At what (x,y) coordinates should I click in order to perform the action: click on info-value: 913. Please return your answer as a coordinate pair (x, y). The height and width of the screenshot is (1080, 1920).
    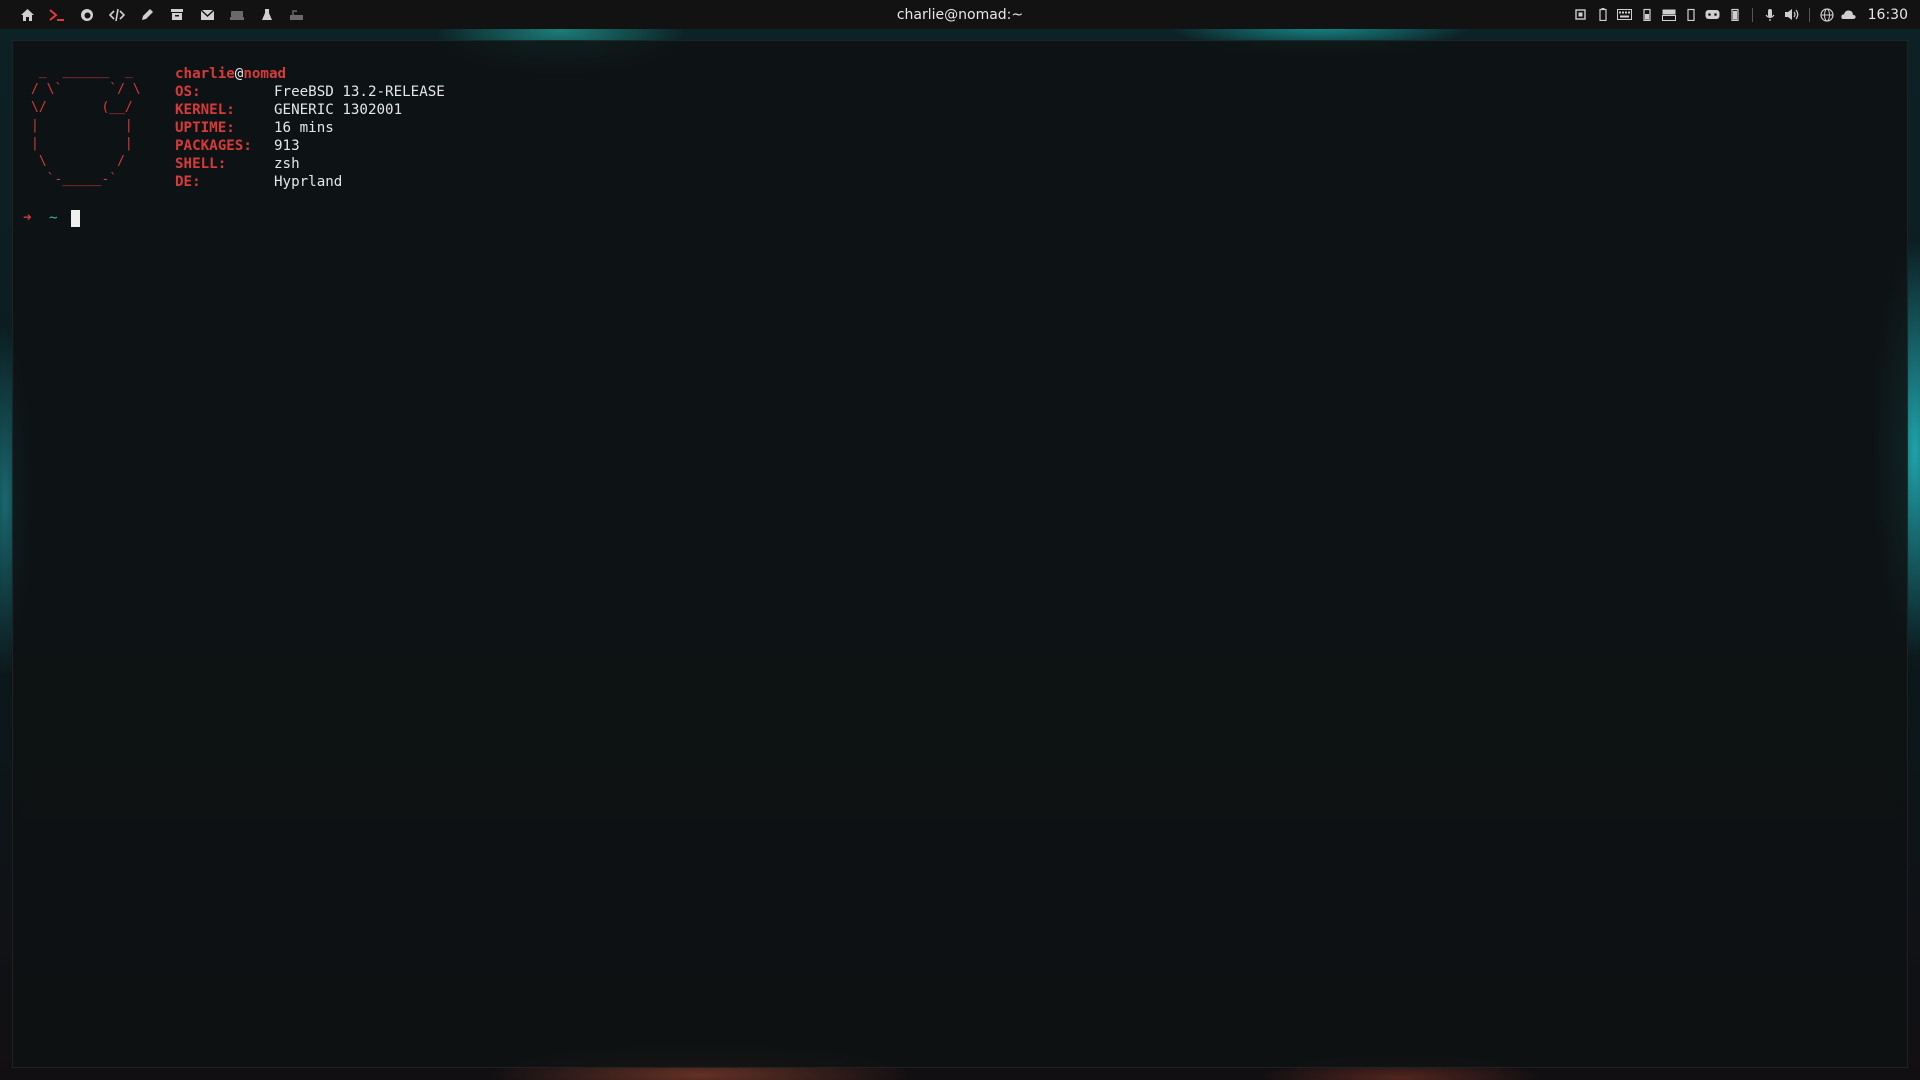
    Looking at the image, I should click on (287, 146).